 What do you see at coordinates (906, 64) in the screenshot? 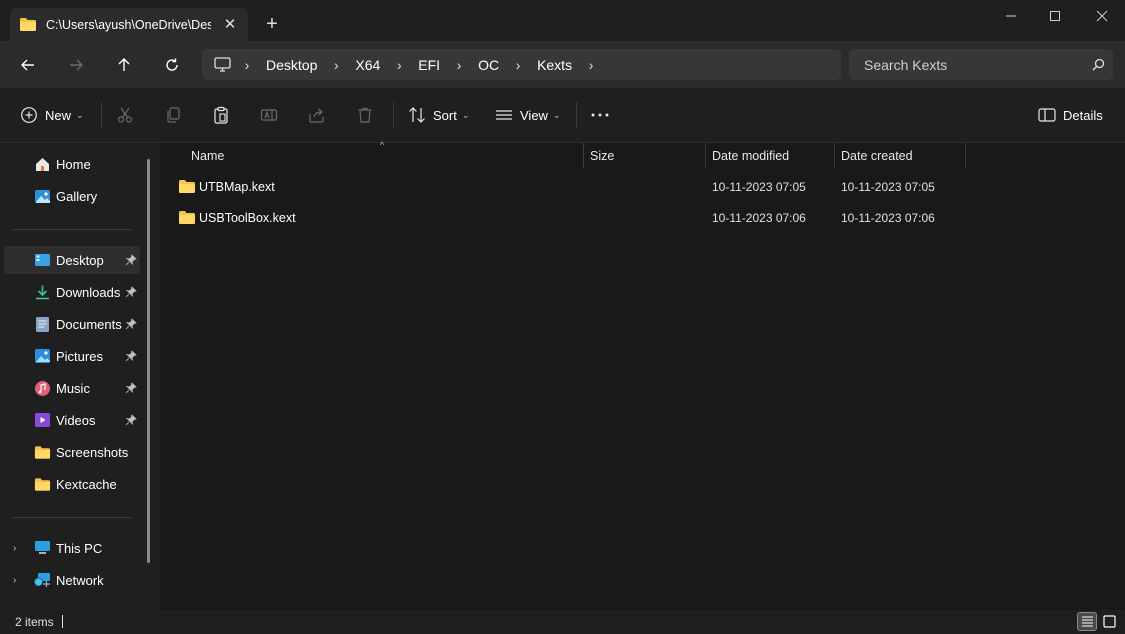
I see `search-placeholder: Search Kexts` at bounding box center [906, 64].